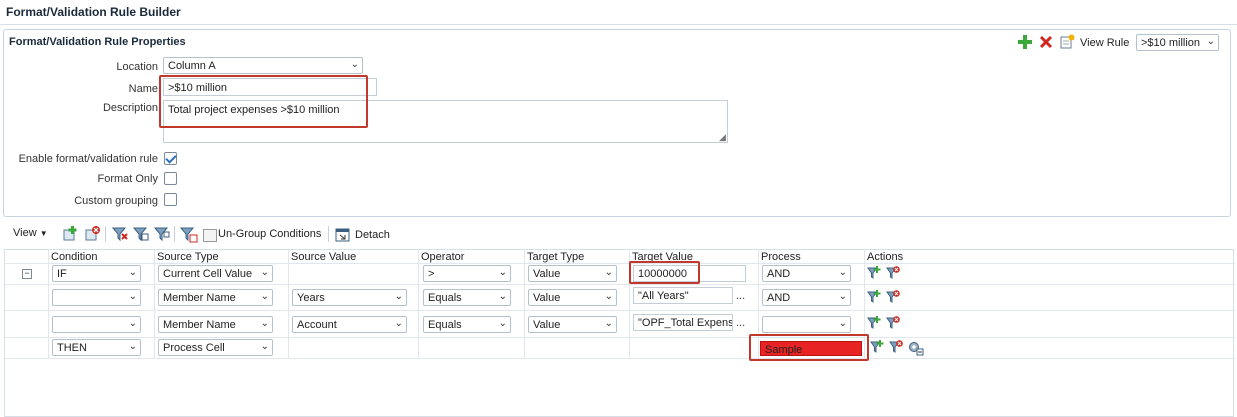 Image resolution: width=1237 pixels, height=417 pixels. What do you see at coordinates (96, 273) in the screenshot?
I see `condition-select: IF ⌄` at bounding box center [96, 273].